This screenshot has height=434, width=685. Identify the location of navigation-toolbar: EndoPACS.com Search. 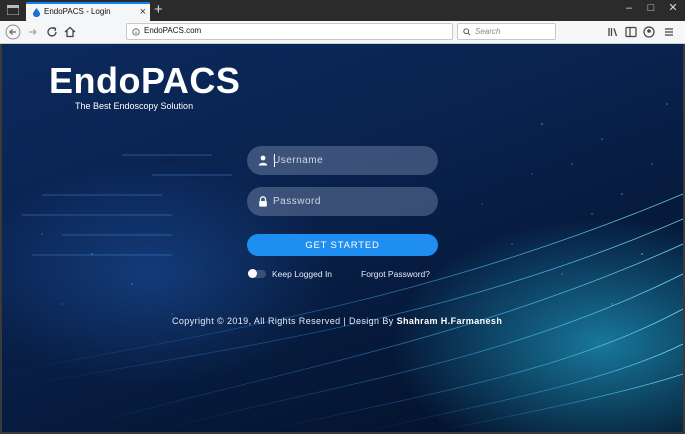
(342, 32).